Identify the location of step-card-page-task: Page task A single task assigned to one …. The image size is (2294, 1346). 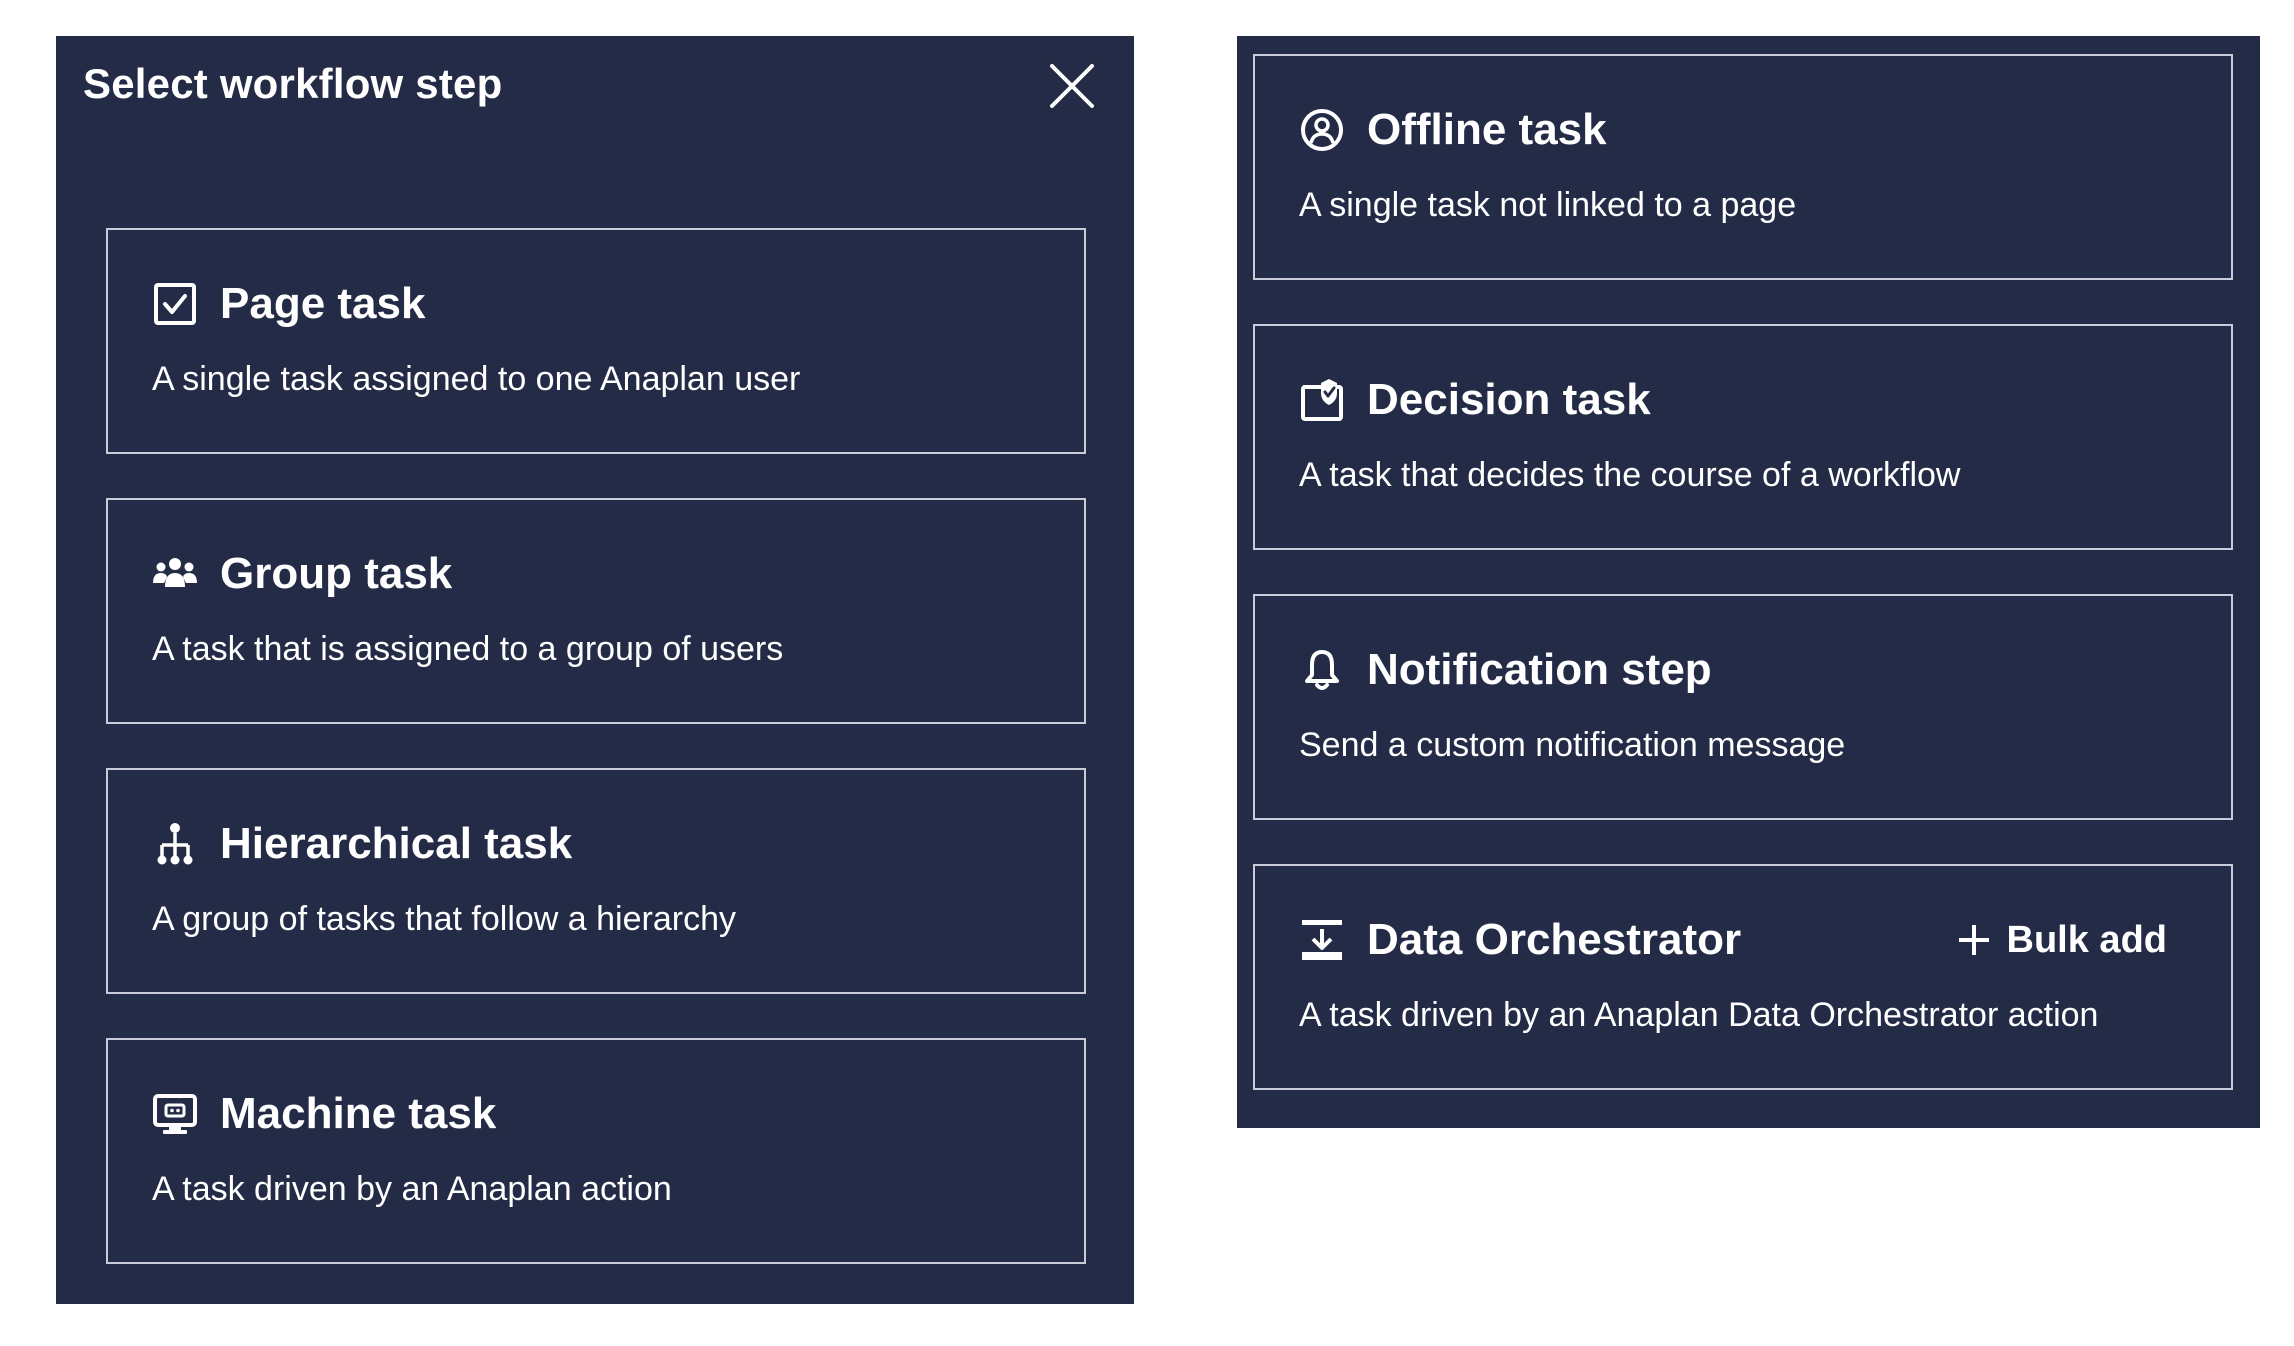
(596, 341).